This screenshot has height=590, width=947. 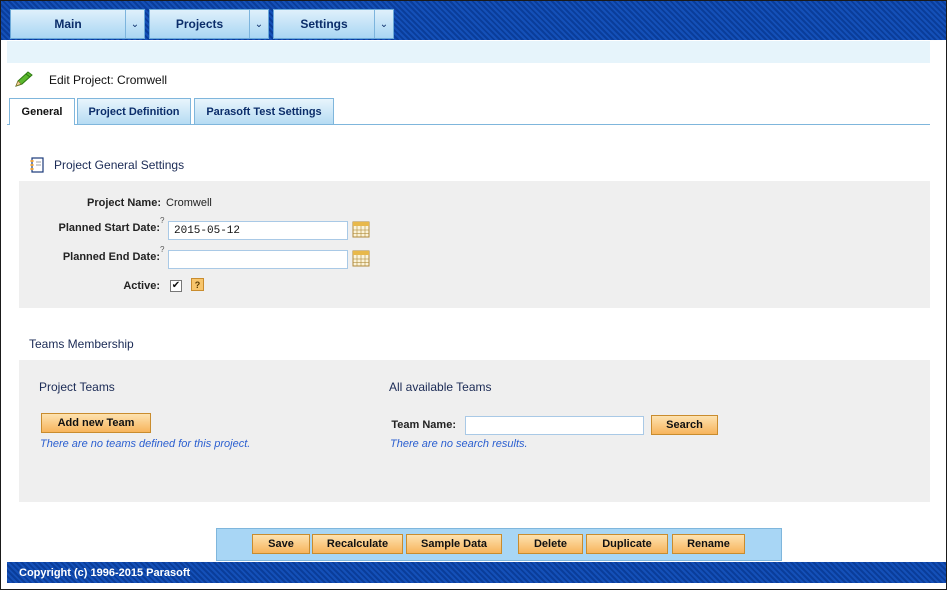 I want to click on duplicate-button: Duplicate, so click(x=627, y=544).